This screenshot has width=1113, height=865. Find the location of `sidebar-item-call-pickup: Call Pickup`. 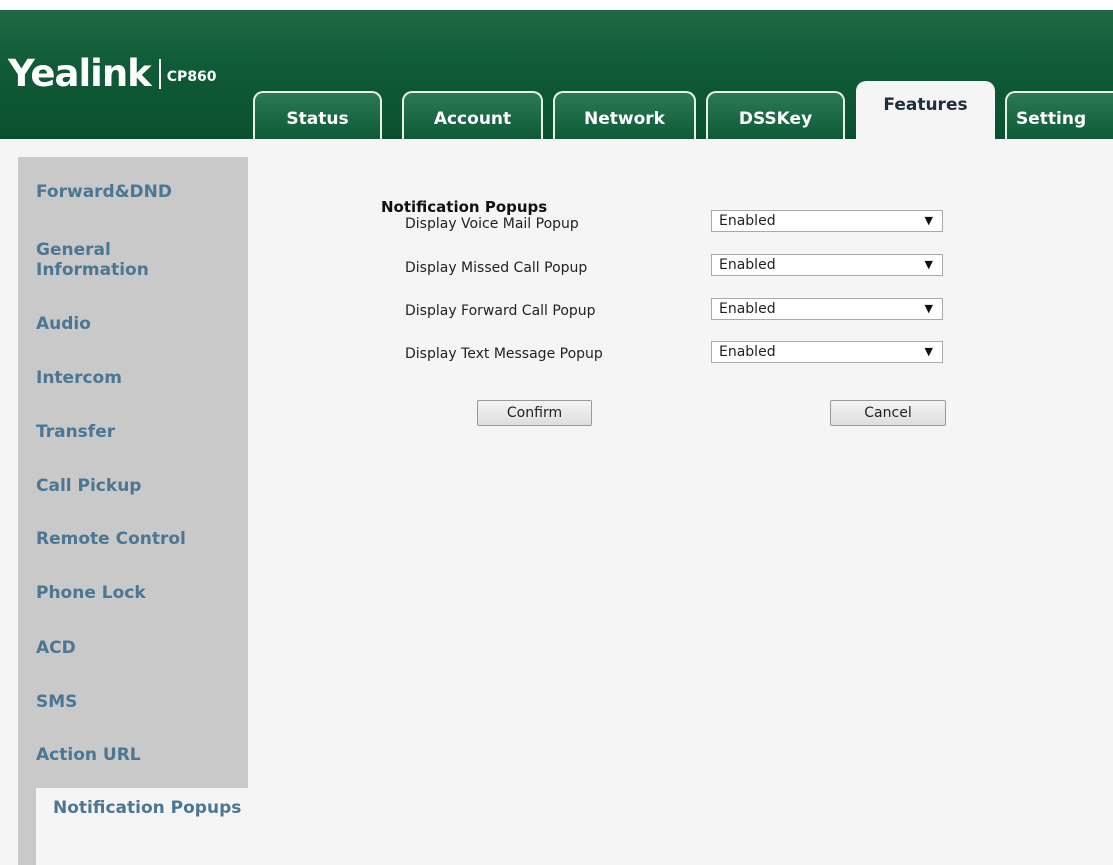

sidebar-item-call-pickup: Call Pickup is located at coordinates (146, 486).